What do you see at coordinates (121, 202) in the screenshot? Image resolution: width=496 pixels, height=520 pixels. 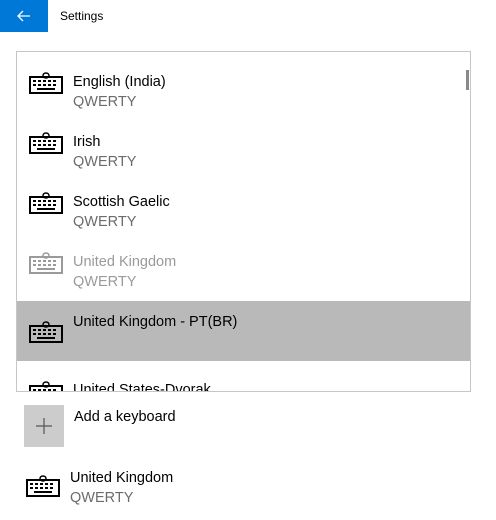 I see `list-item-name: Scottish Gaelic` at bounding box center [121, 202].